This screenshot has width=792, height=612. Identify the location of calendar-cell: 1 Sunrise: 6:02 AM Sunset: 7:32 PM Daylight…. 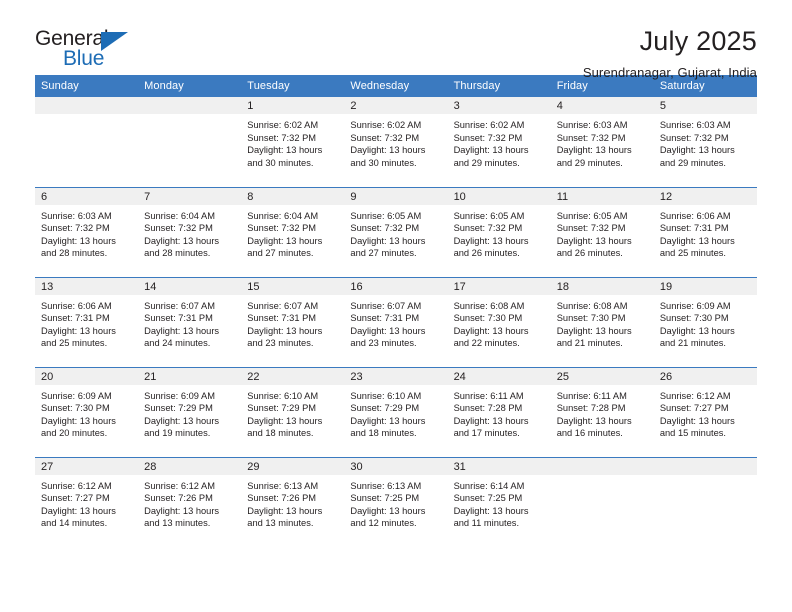
(293, 142).